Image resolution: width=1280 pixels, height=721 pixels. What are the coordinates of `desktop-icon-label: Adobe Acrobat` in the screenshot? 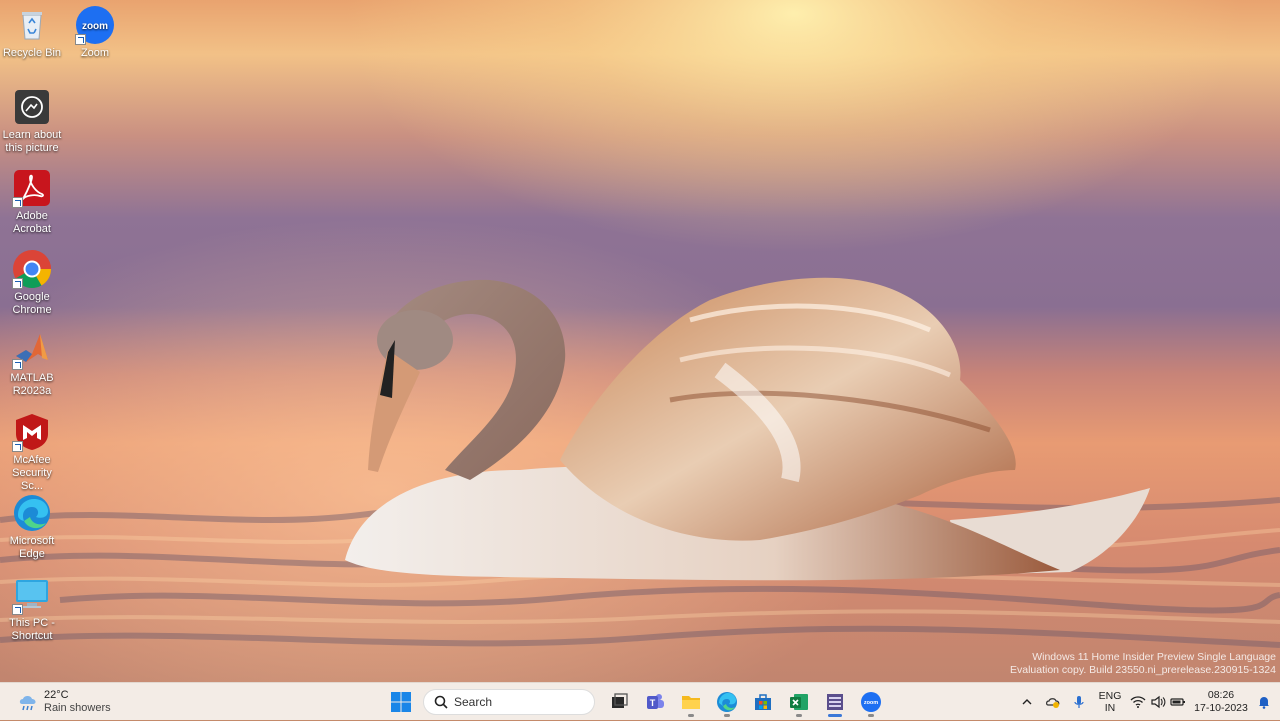 It's located at (32, 222).